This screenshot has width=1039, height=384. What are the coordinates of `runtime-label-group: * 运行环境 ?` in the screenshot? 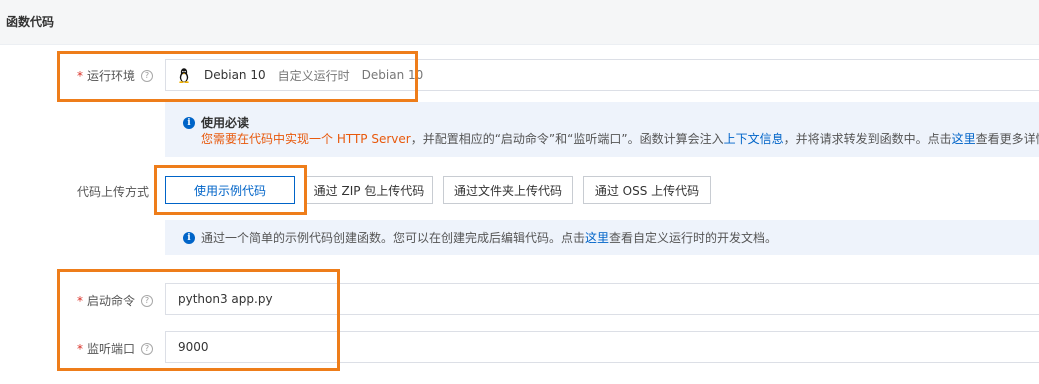 It's located at (115, 75).